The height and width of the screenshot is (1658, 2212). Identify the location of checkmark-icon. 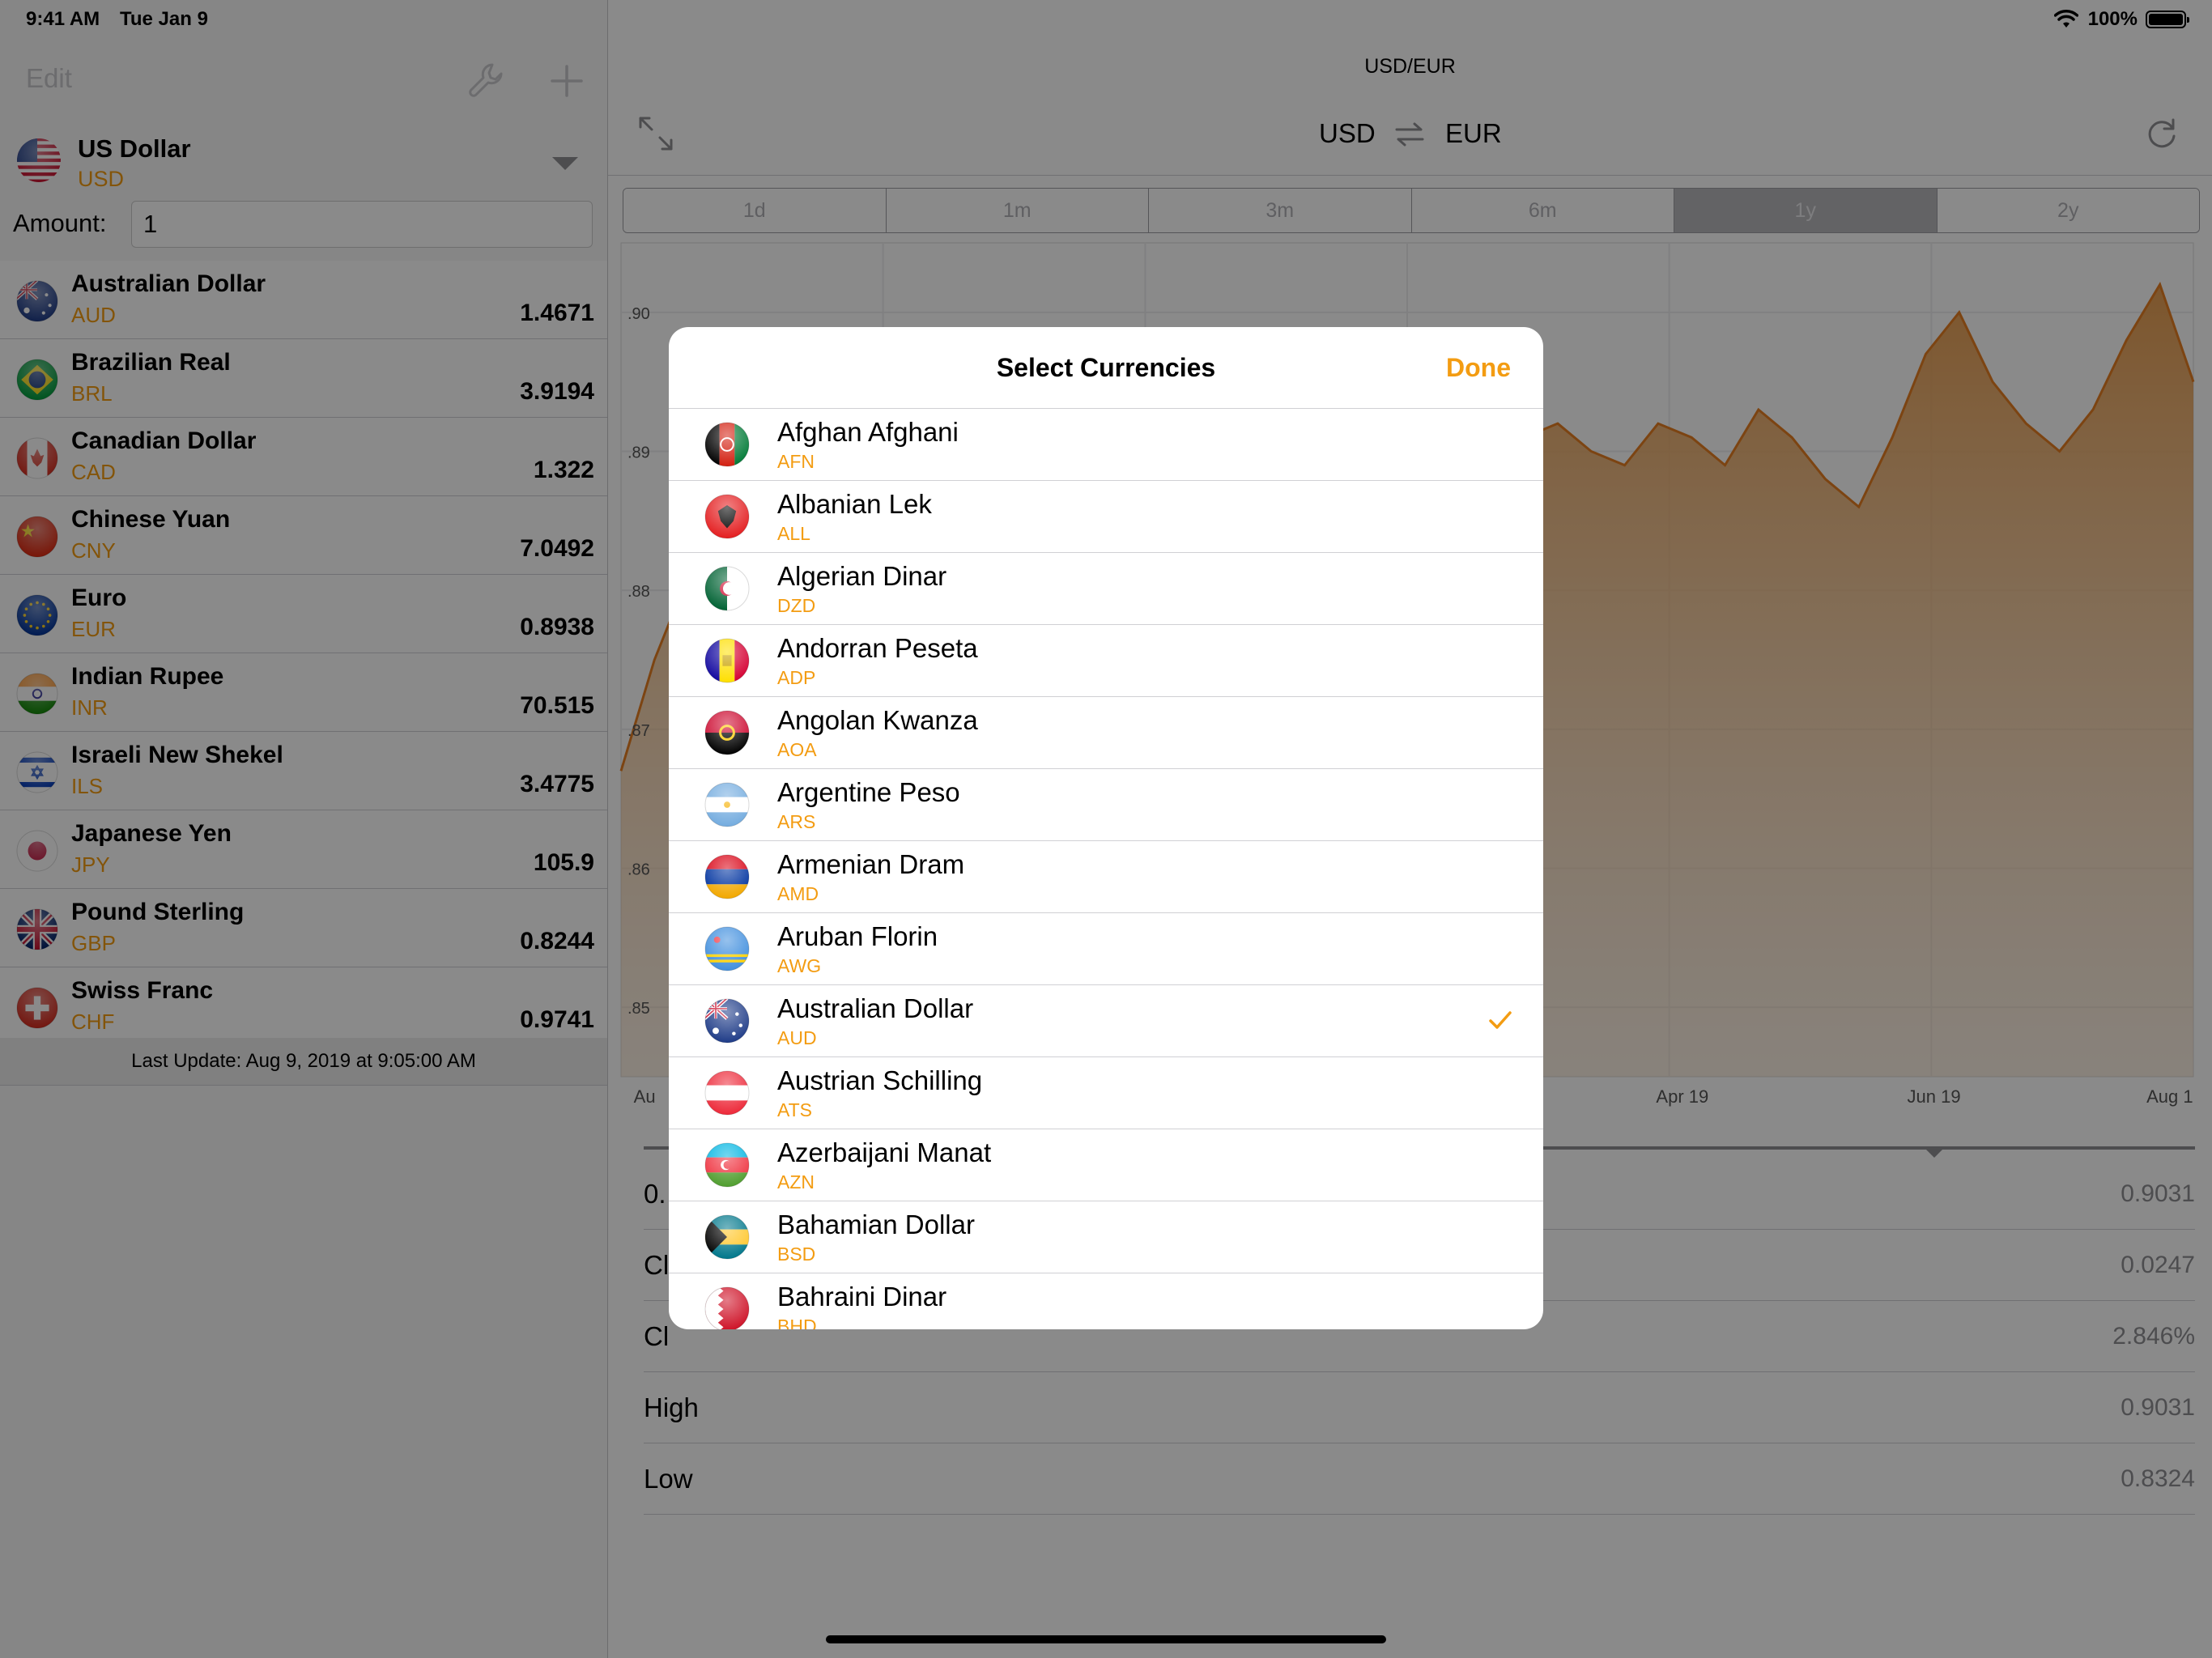
(1500, 1020).